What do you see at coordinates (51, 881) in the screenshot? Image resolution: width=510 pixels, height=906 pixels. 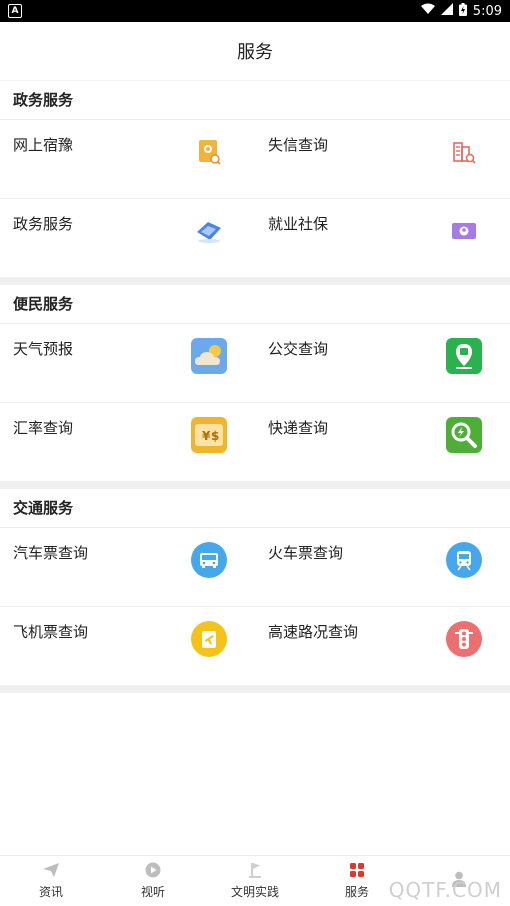 I see `tab-news: 资讯` at bounding box center [51, 881].